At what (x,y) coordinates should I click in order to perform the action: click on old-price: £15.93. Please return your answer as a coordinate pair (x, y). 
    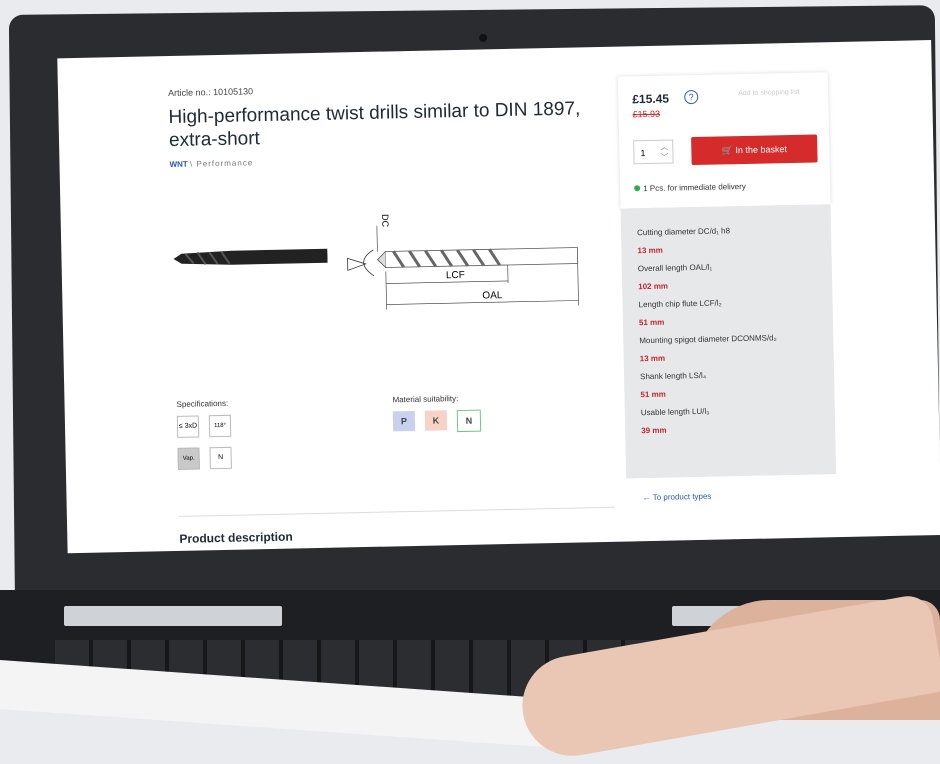
    Looking at the image, I should click on (646, 114).